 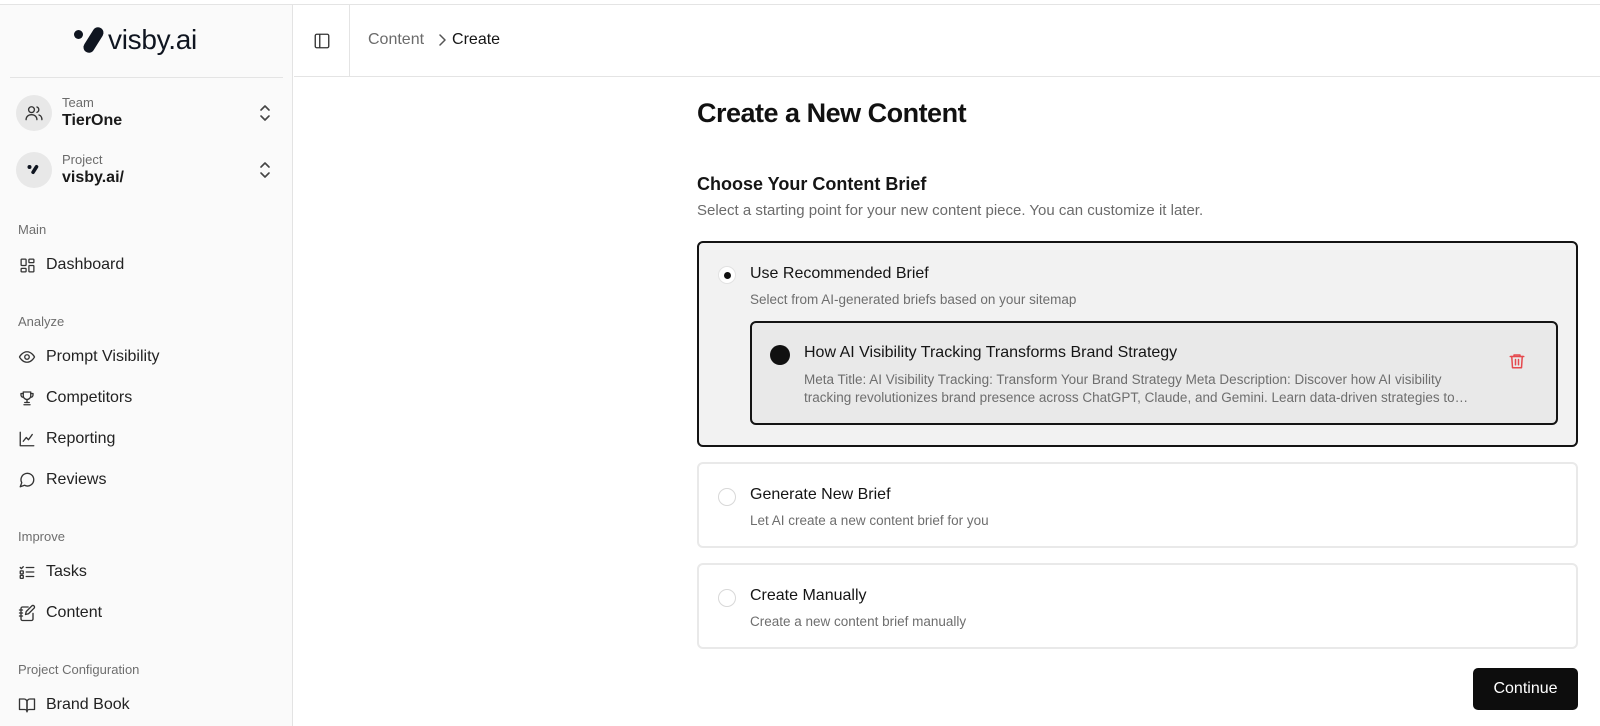 I want to click on panel-left-icon, so click(x=321, y=40).